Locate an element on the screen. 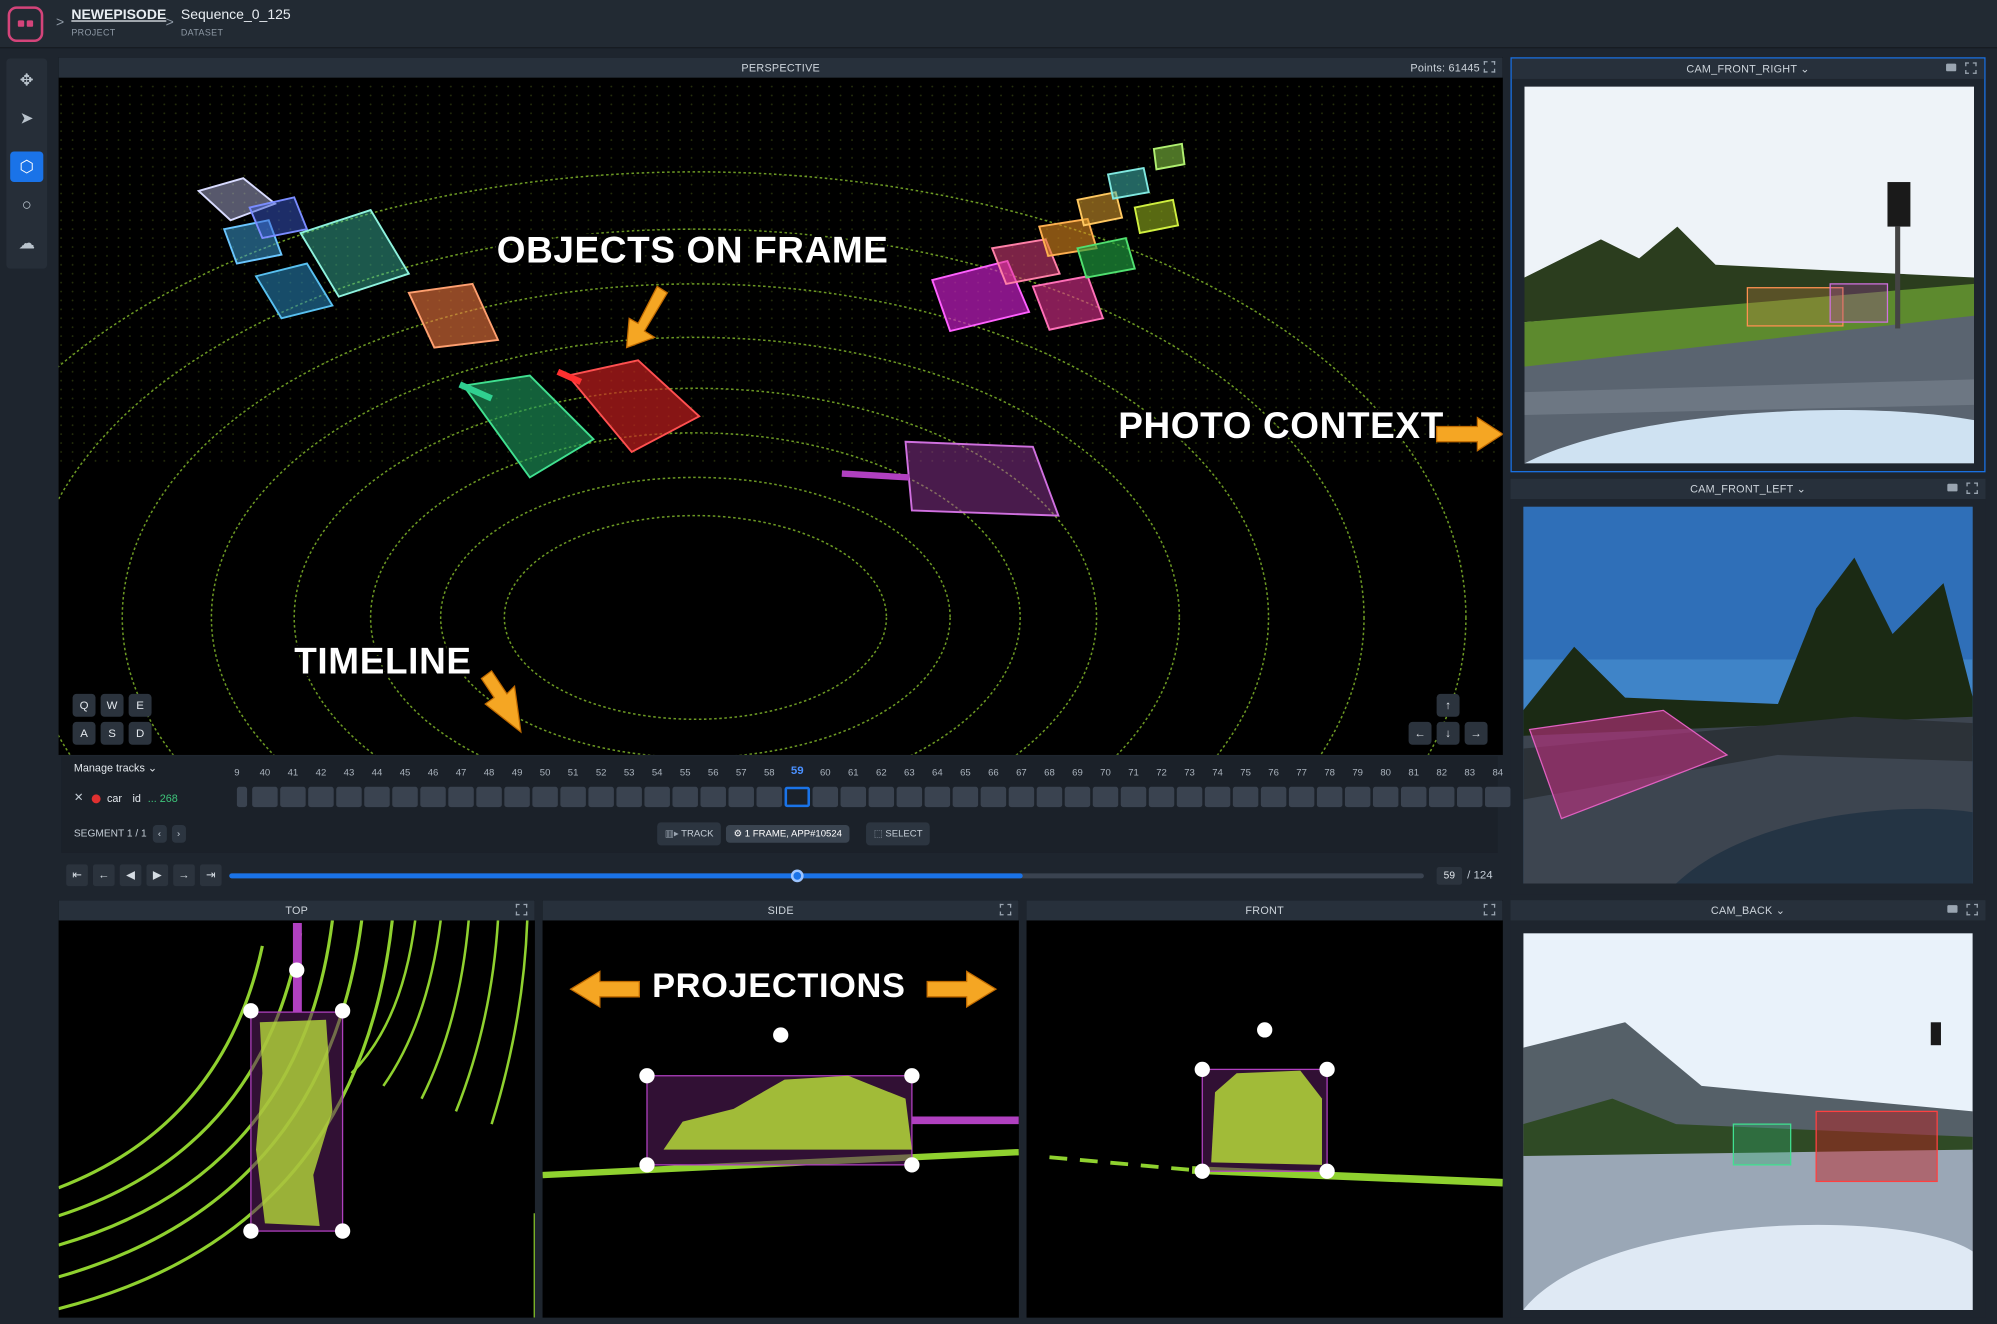 This screenshot has width=1997, height=1324. frame-number: 49 is located at coordinates (517, 771).